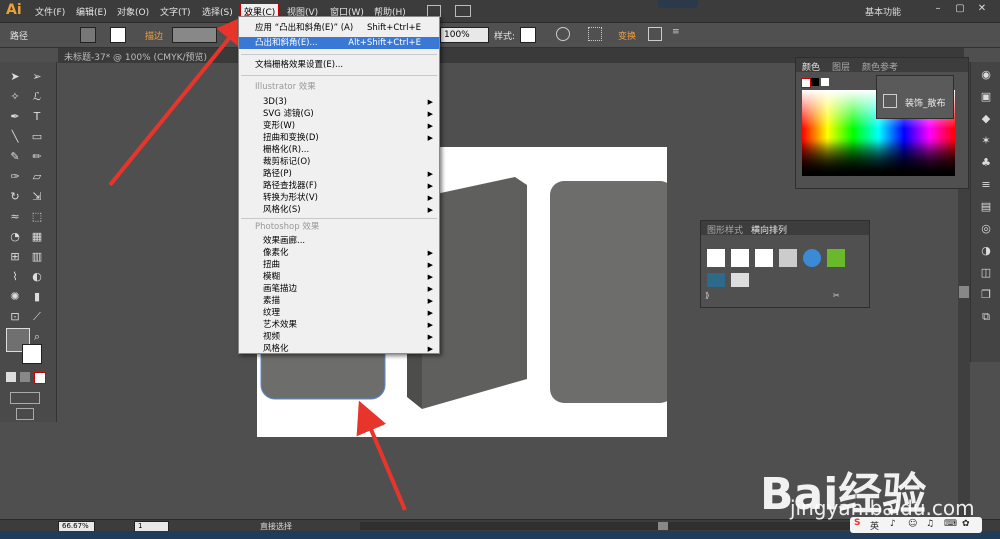 This screenshot has height=539, width=1000. I want to click on brush-popup-panel: 装饰_散布, so click(915, 97).